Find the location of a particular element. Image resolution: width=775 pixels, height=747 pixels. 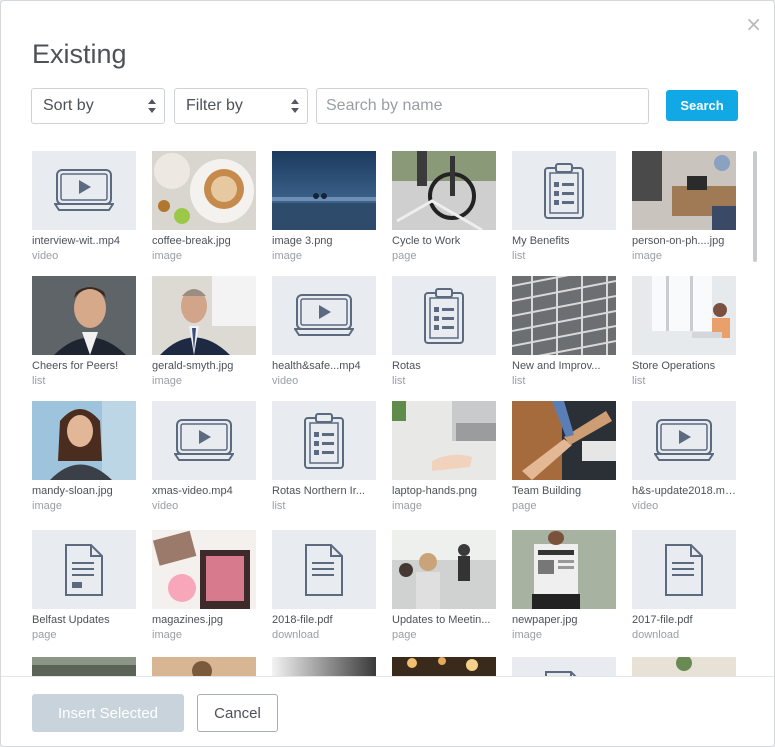

media-tile: mandy-sloan.jpg image is located at coordinates (84, 456).